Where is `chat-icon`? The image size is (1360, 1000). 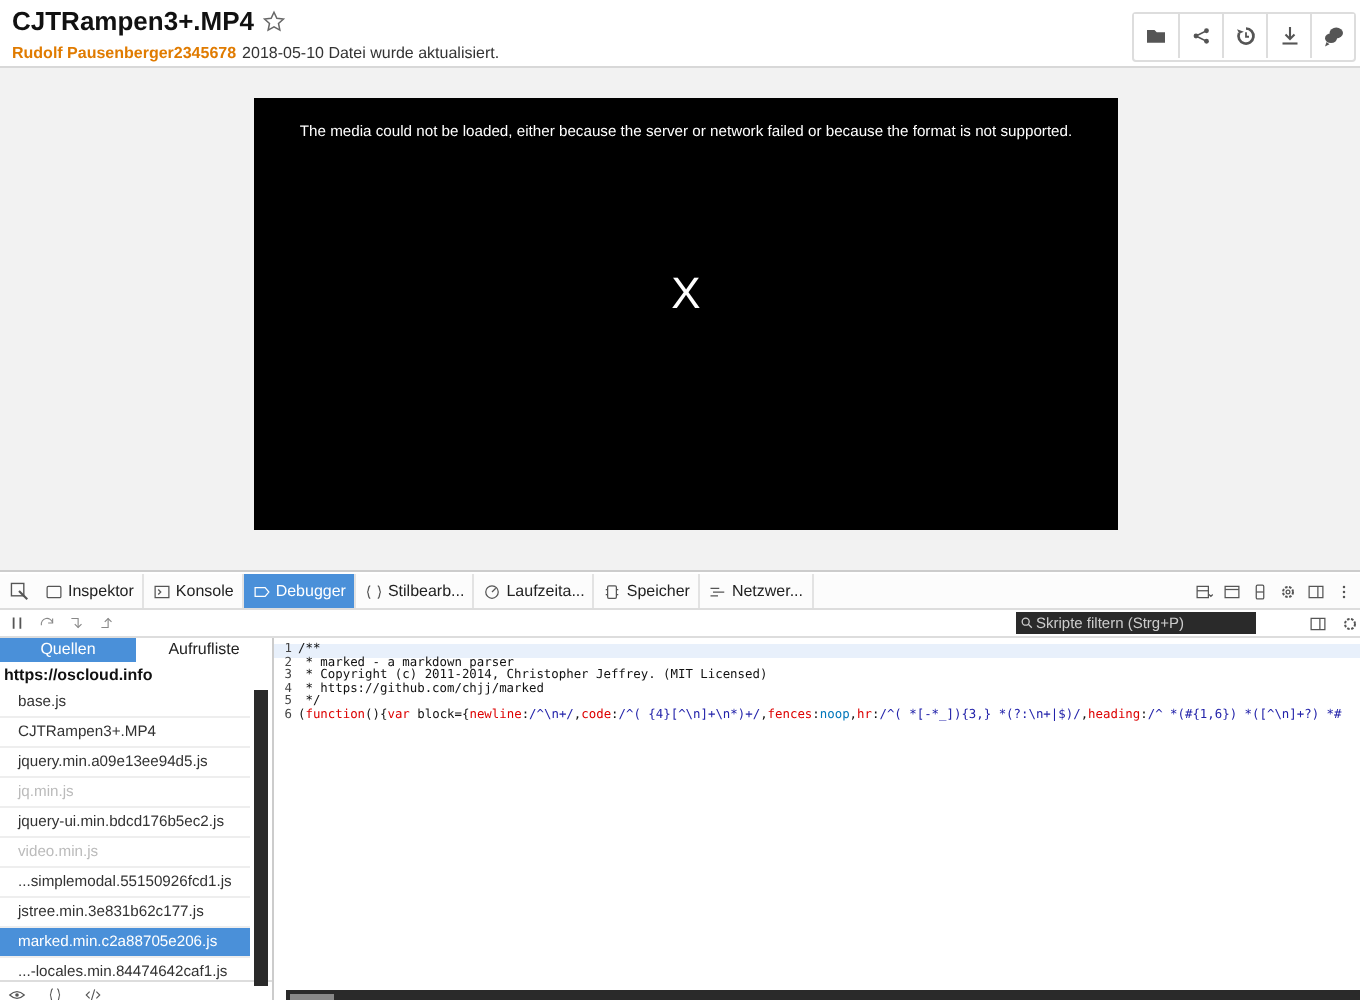 chat-icon is located at coordinates (1333, 36).